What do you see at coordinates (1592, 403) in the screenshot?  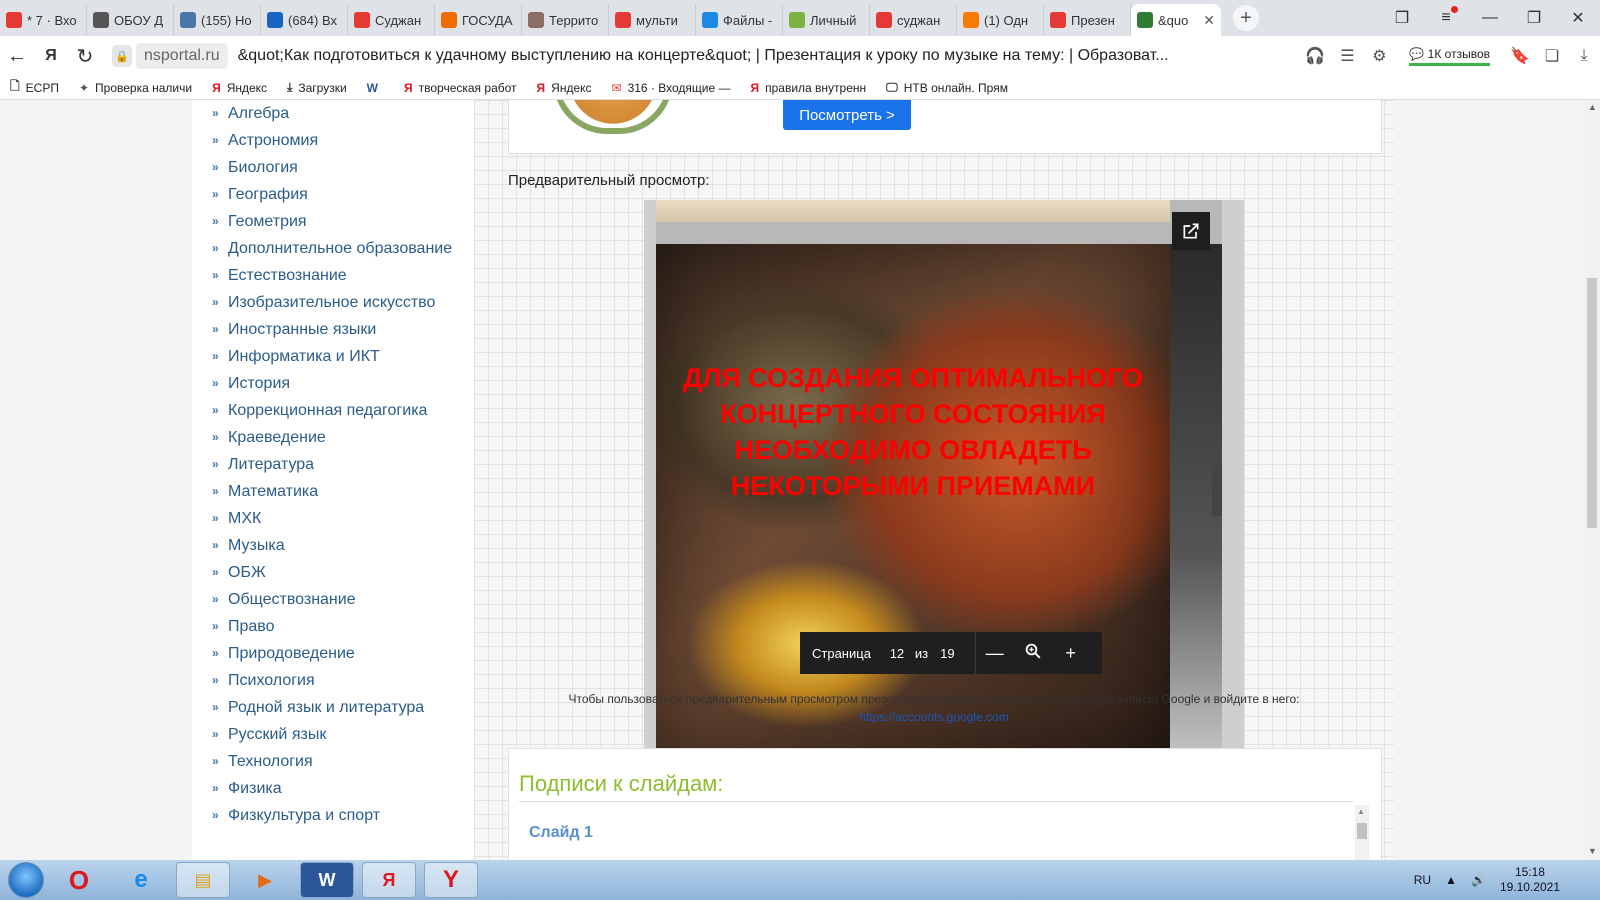 I see `page-scroll-thumb` at bounding box center [1592, 403].